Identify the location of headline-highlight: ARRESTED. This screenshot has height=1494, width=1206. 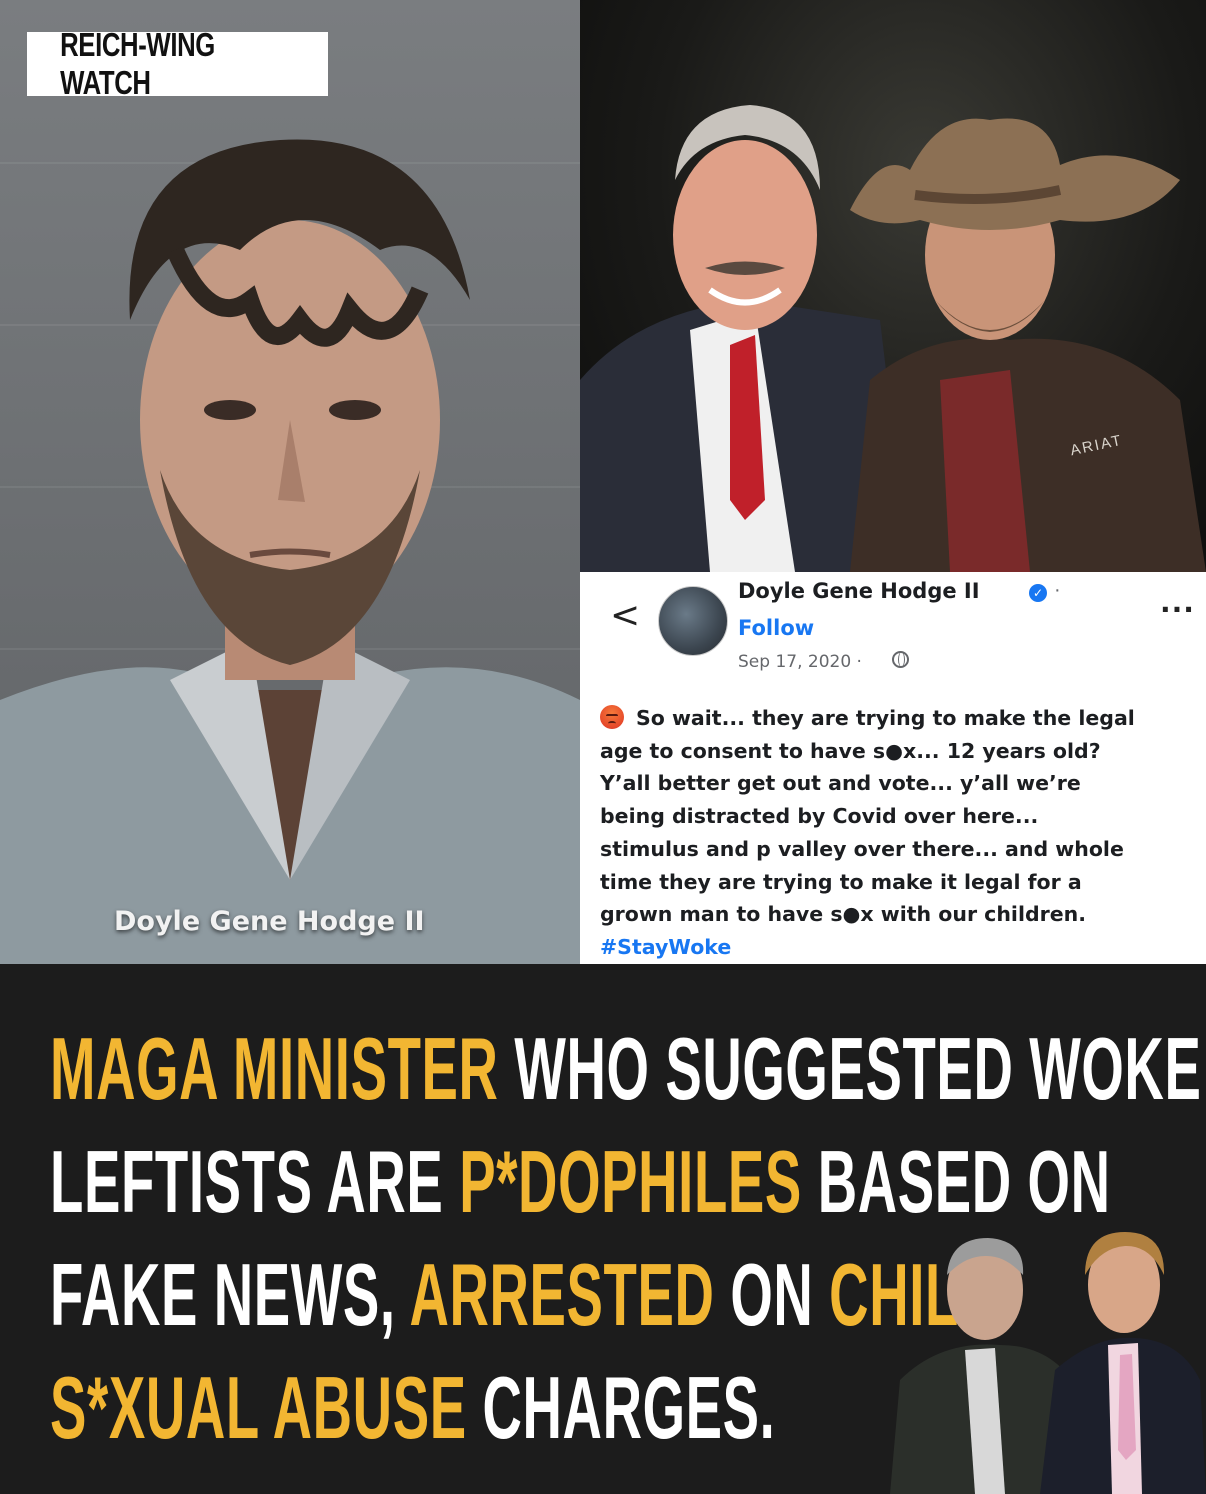
(570, 1294).